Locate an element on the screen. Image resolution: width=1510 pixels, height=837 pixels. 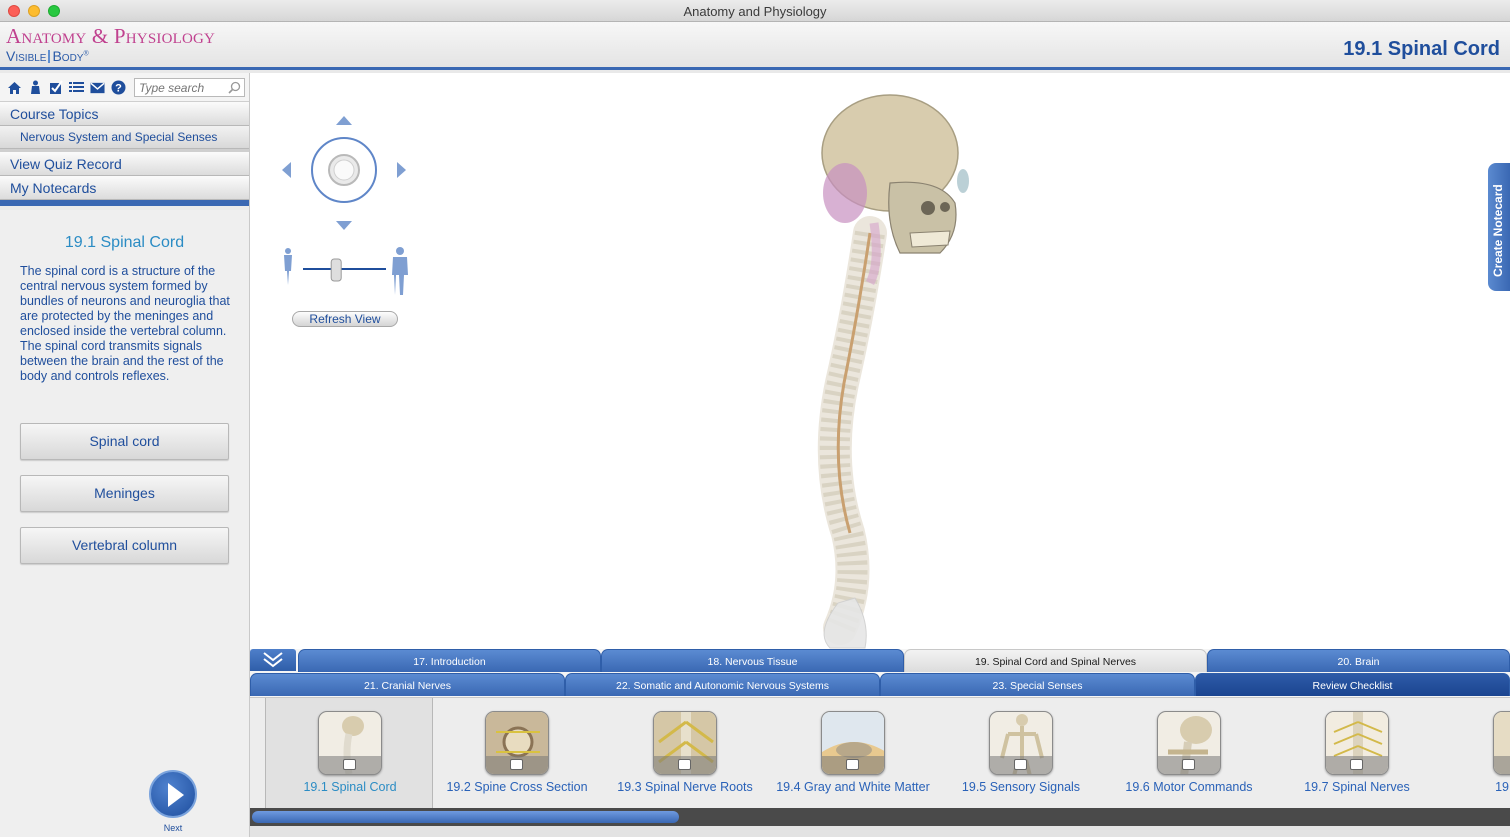
thumbnail-19-4: 19.4 Gray and White Matter is located at coordinates (853, 753).